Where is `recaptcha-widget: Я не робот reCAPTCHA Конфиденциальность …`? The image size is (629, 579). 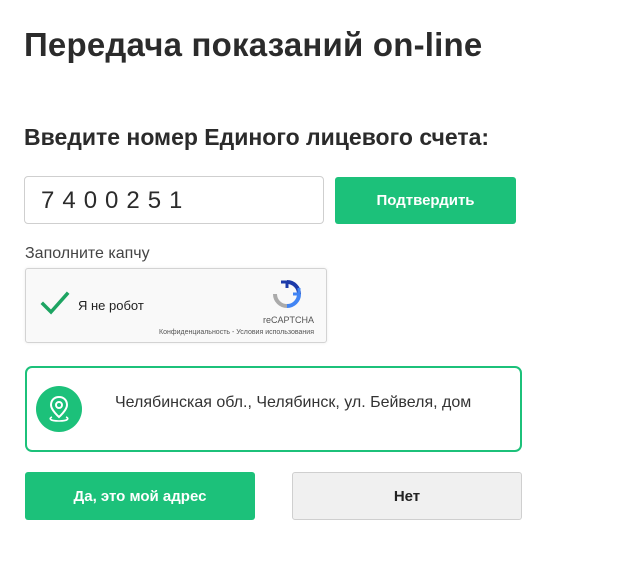
recaptcha-widget: Я не робот reCAPTCHA Конфиденциальность … is located at coordinates (176, 305).